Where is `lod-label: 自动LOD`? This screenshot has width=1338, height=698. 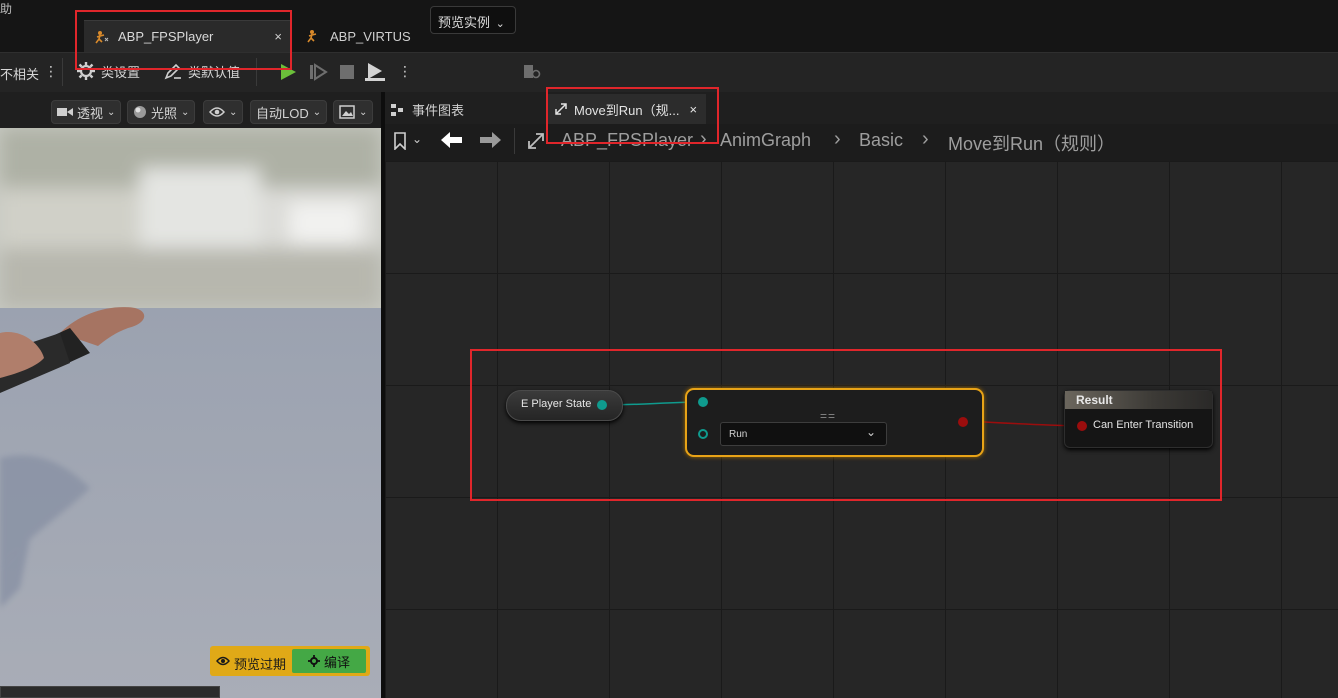
lod-label: 自动LOD is located at coordinates (282, 113).